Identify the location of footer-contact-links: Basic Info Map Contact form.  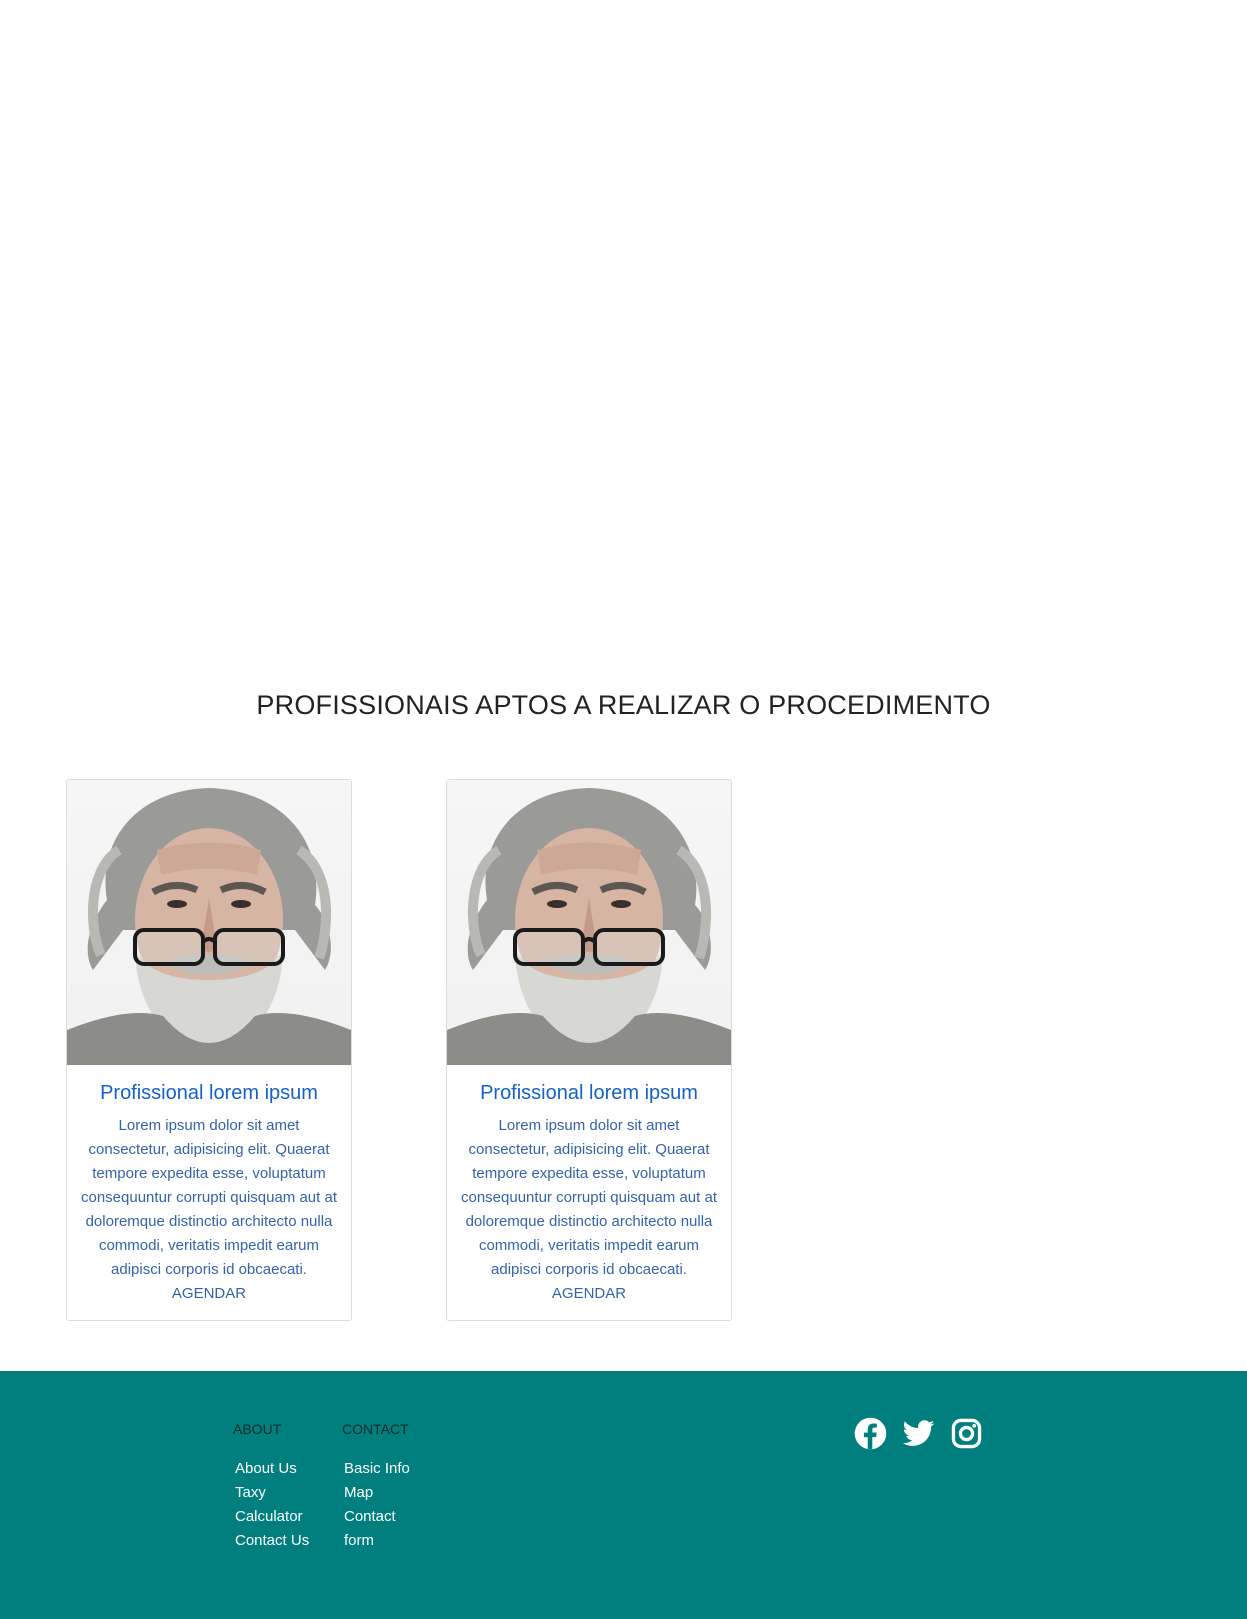
(387, 1505).